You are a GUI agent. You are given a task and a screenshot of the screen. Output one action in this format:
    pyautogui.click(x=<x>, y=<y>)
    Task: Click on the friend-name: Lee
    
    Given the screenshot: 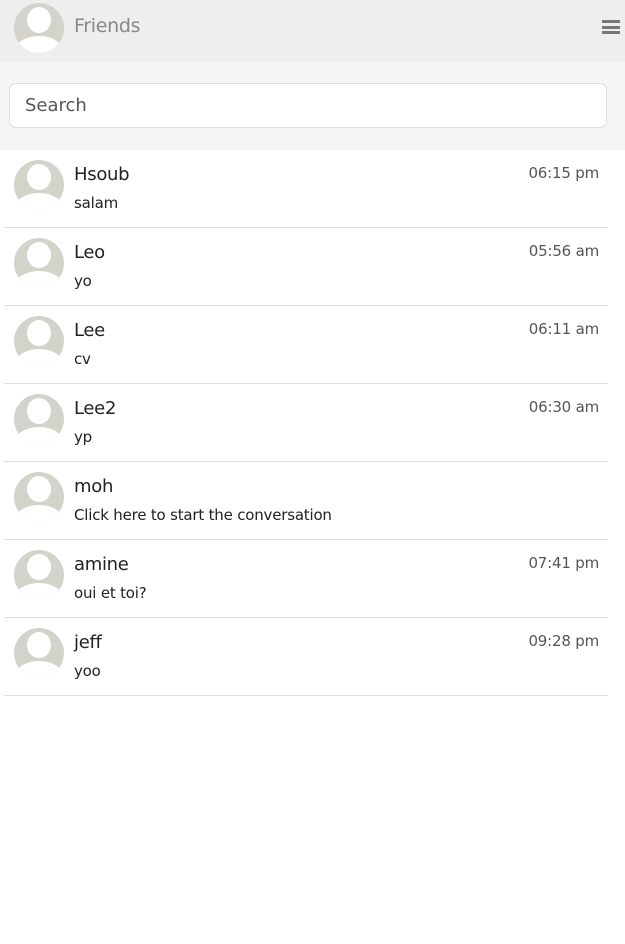 What is the action you would take?
    pyautogui.click(x=89, y=330)
    